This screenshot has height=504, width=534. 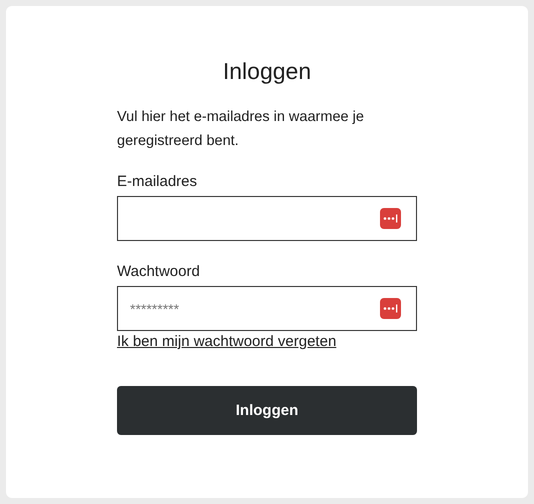 What do you see at coordinates (241, 129) in the screenshot?
I see `intro-text: Vul hier het e-mailadres in waarmee je geregistreerd bent.` at bounding box center [241, 129].